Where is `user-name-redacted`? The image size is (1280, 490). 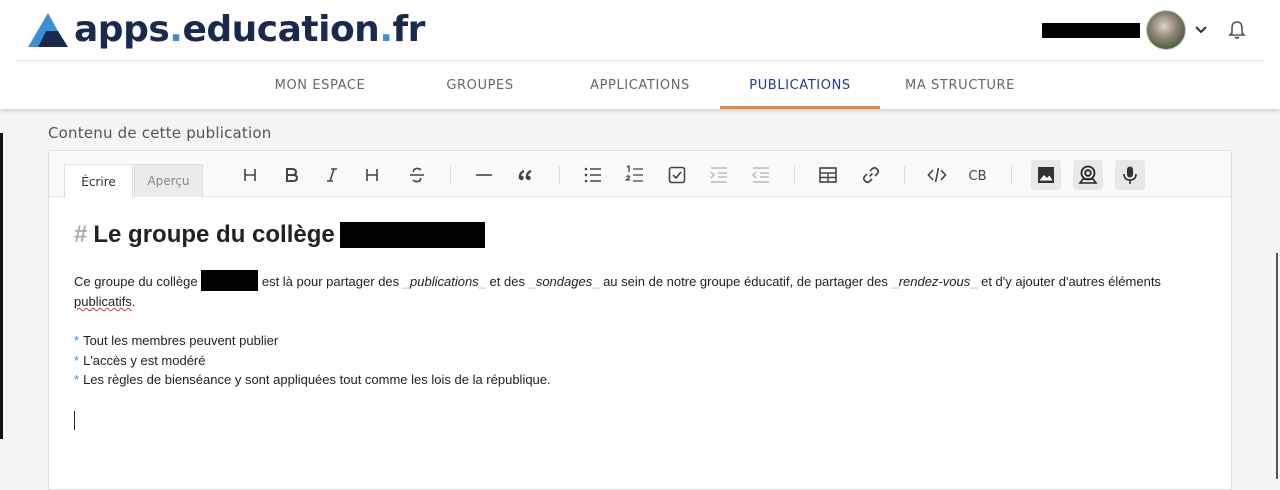
user-name-redacted is located at coordinates (1091, 30).